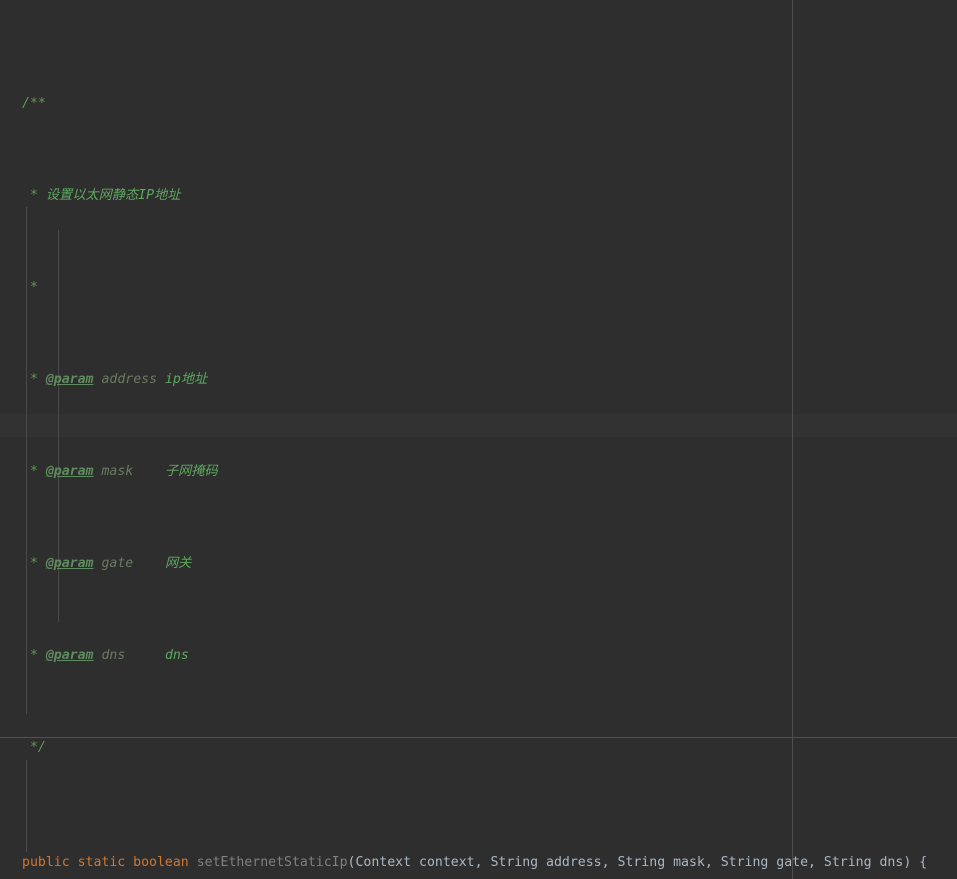  What do you see at coordinates (478, 655) in the screenshot?
I see `code-line-javadoc-param-dns: * @param dns dns` at bounding box center [478, 655].